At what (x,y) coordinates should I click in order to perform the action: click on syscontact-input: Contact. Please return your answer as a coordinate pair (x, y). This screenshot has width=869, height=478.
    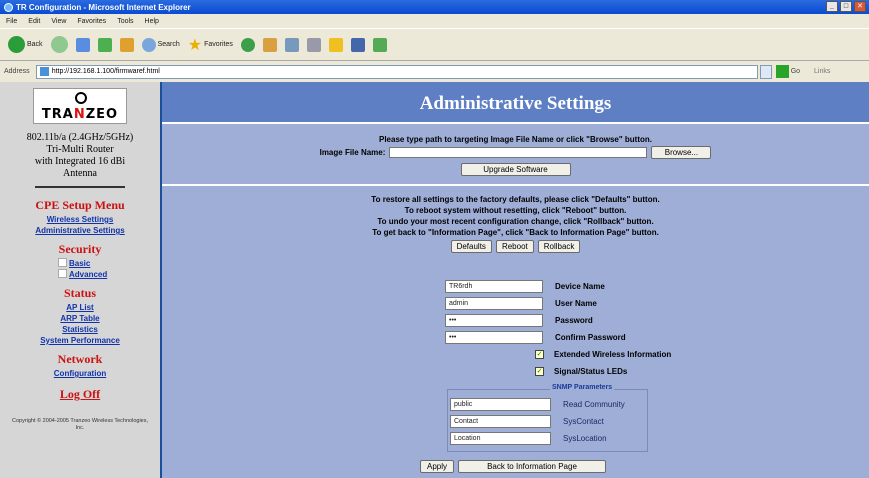
    Looking at the image, I should click on (500, 421).